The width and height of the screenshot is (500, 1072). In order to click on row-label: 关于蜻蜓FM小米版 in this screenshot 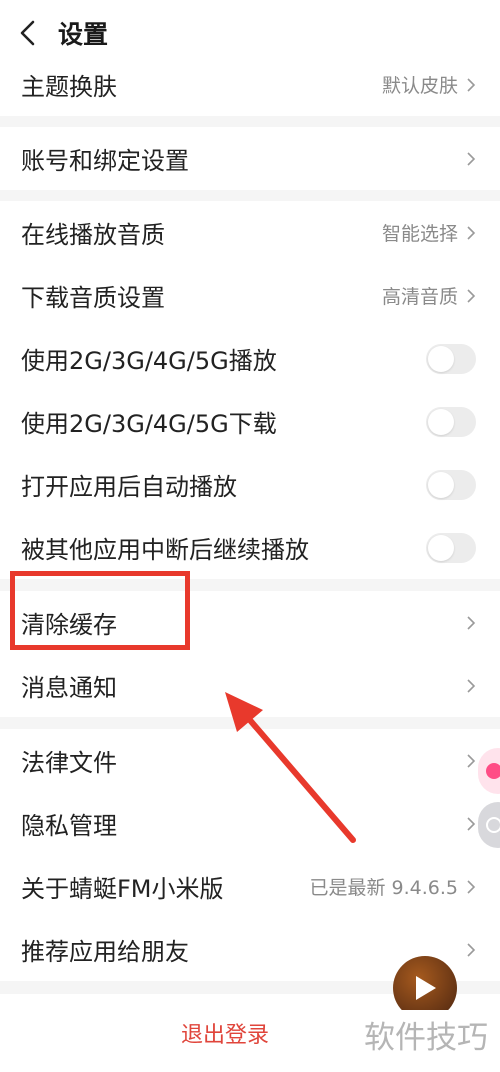, I will do `click(122, 889)`.